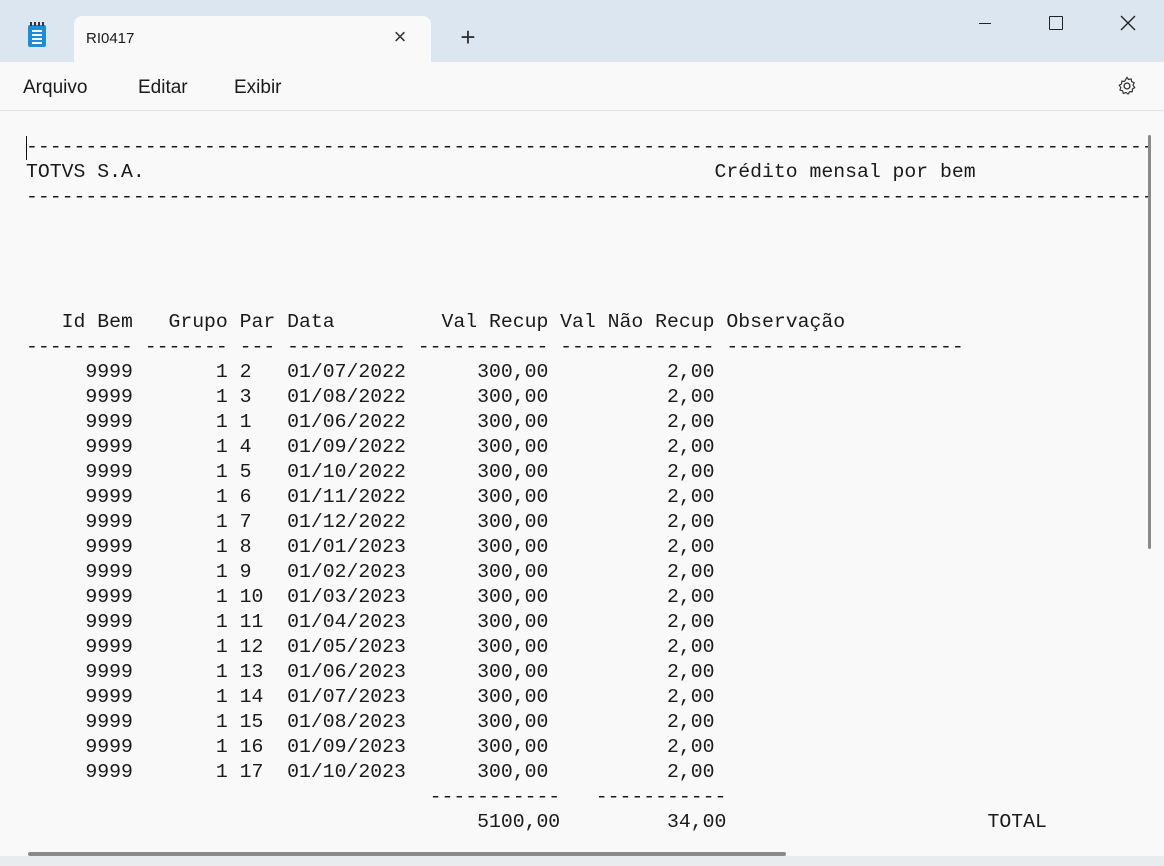  I want to click on close-icon, so click(1128, 23).